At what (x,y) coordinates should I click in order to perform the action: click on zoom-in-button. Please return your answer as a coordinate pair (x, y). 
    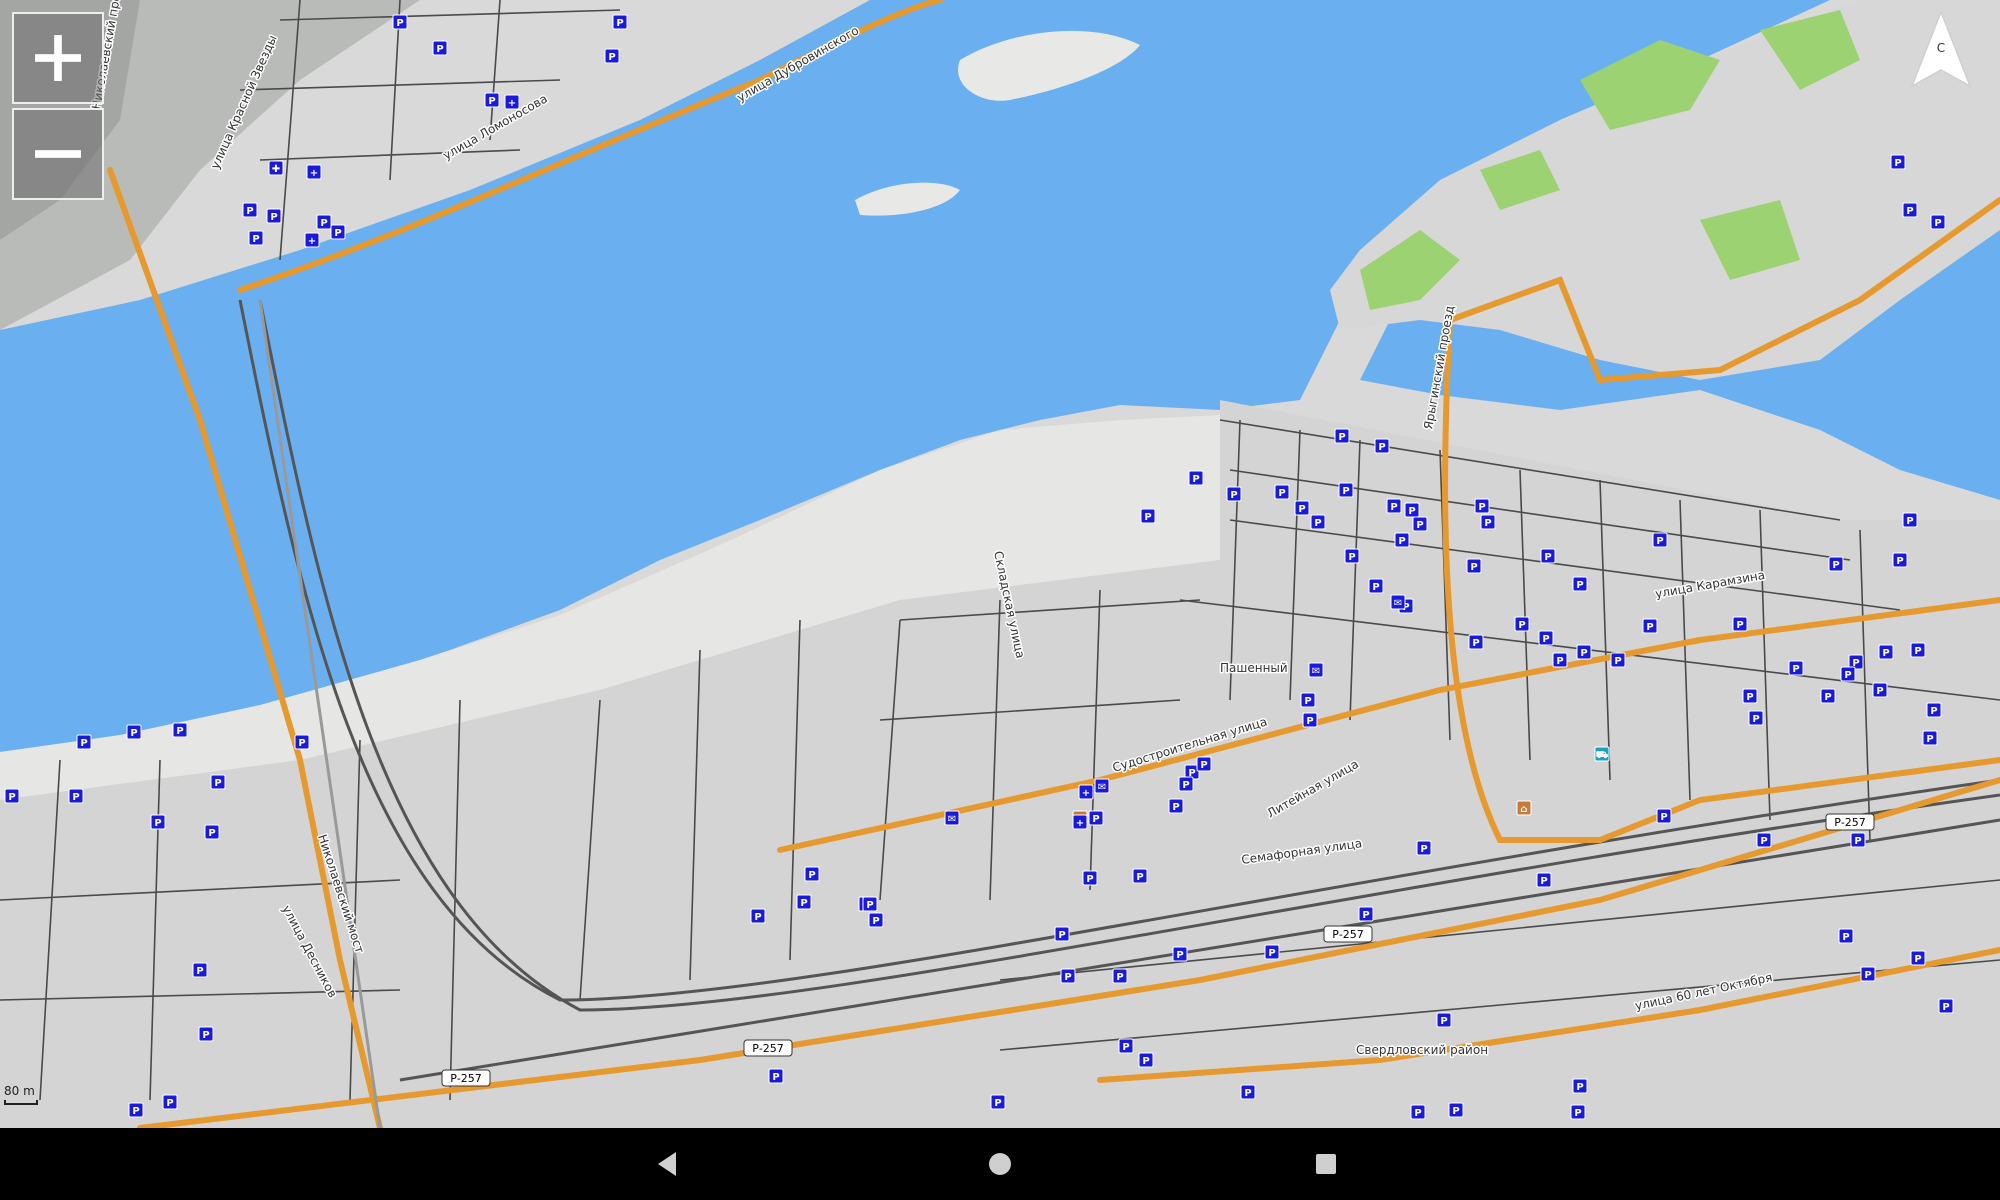
    Looking at the image, I should click on (58, 58).